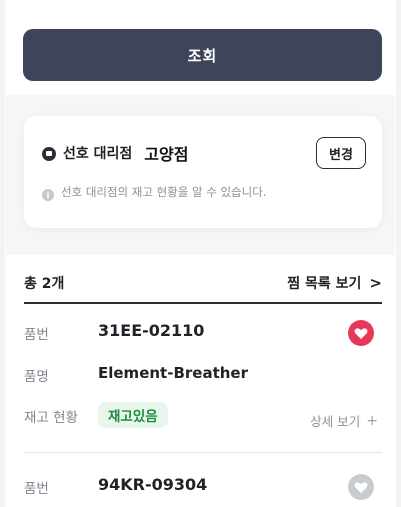 The width and height of the screenshot is (401, 507). I want to click on name-label: 품명, so click(36, 377).